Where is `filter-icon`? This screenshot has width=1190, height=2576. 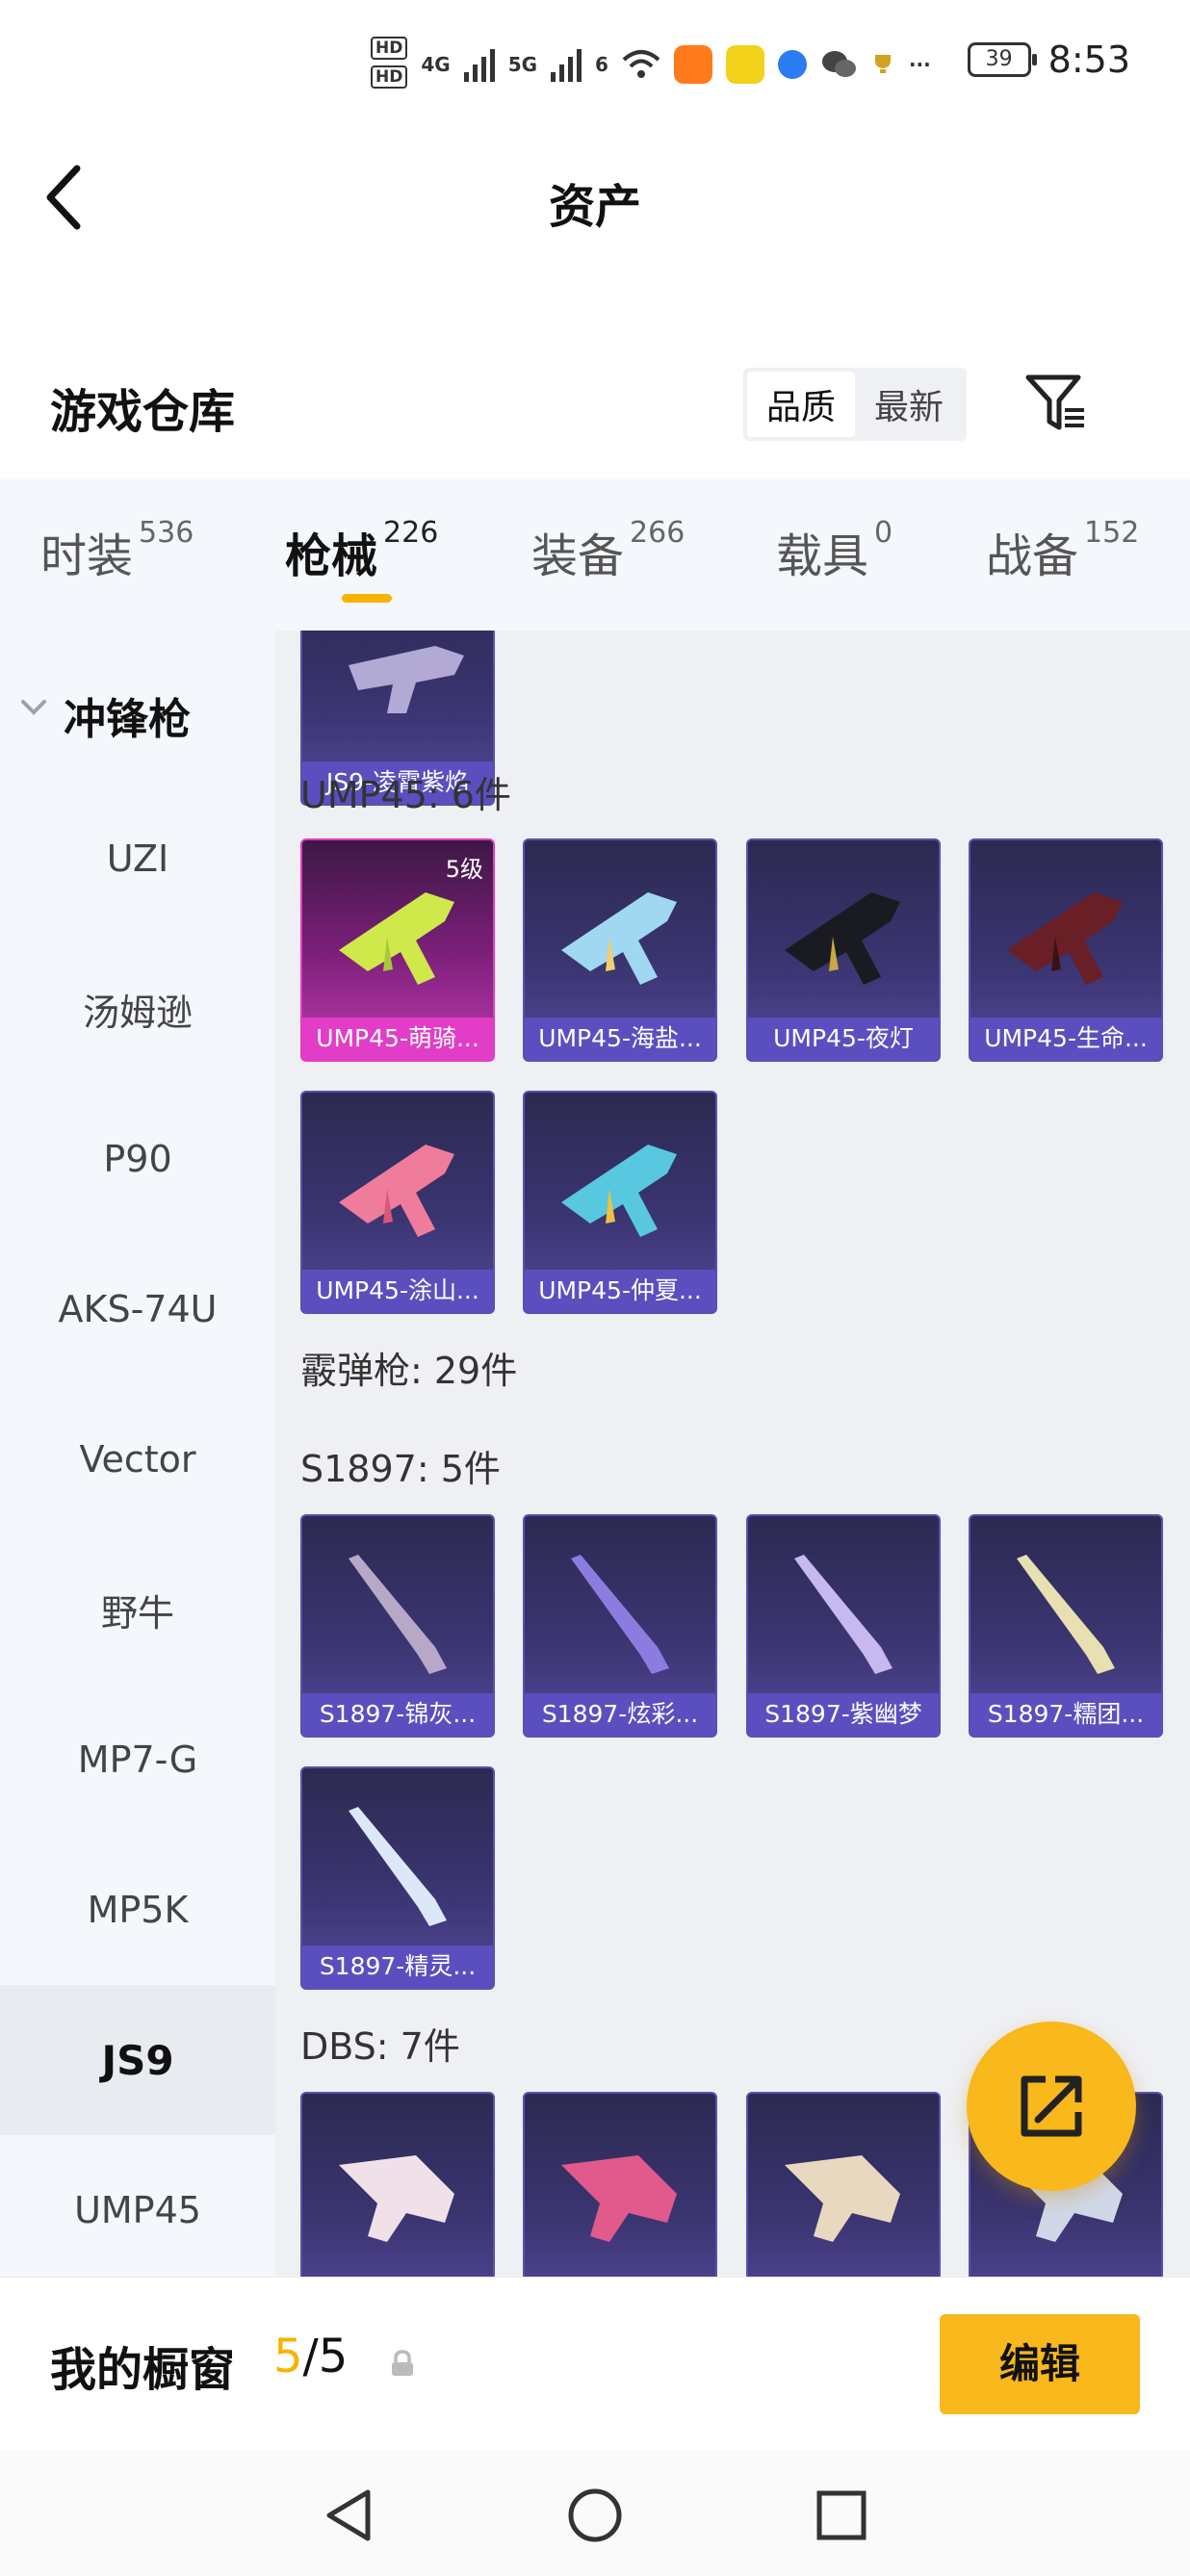
filter-icon is located at coordinates (1055, 402).